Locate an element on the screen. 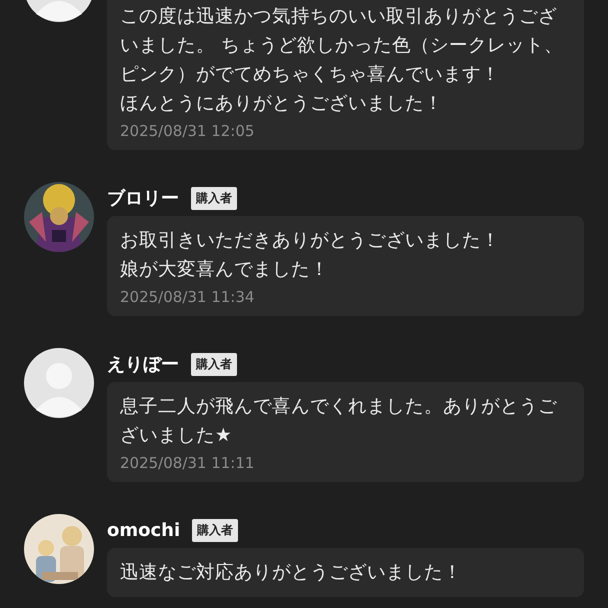 This screenshot has width=608, height=608. comment-date: 2025/08/31 12:05 is located at coordinates (188, 131).